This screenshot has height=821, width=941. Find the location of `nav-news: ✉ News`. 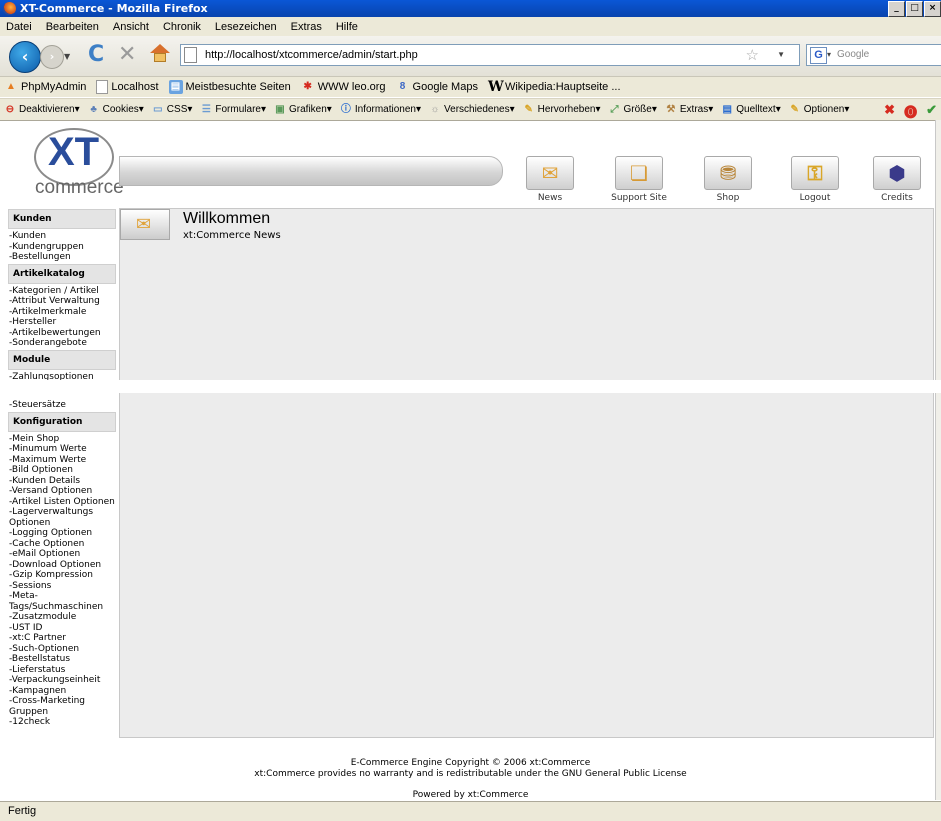

nav-news: ✉ News is located at coordinates (550, 179).